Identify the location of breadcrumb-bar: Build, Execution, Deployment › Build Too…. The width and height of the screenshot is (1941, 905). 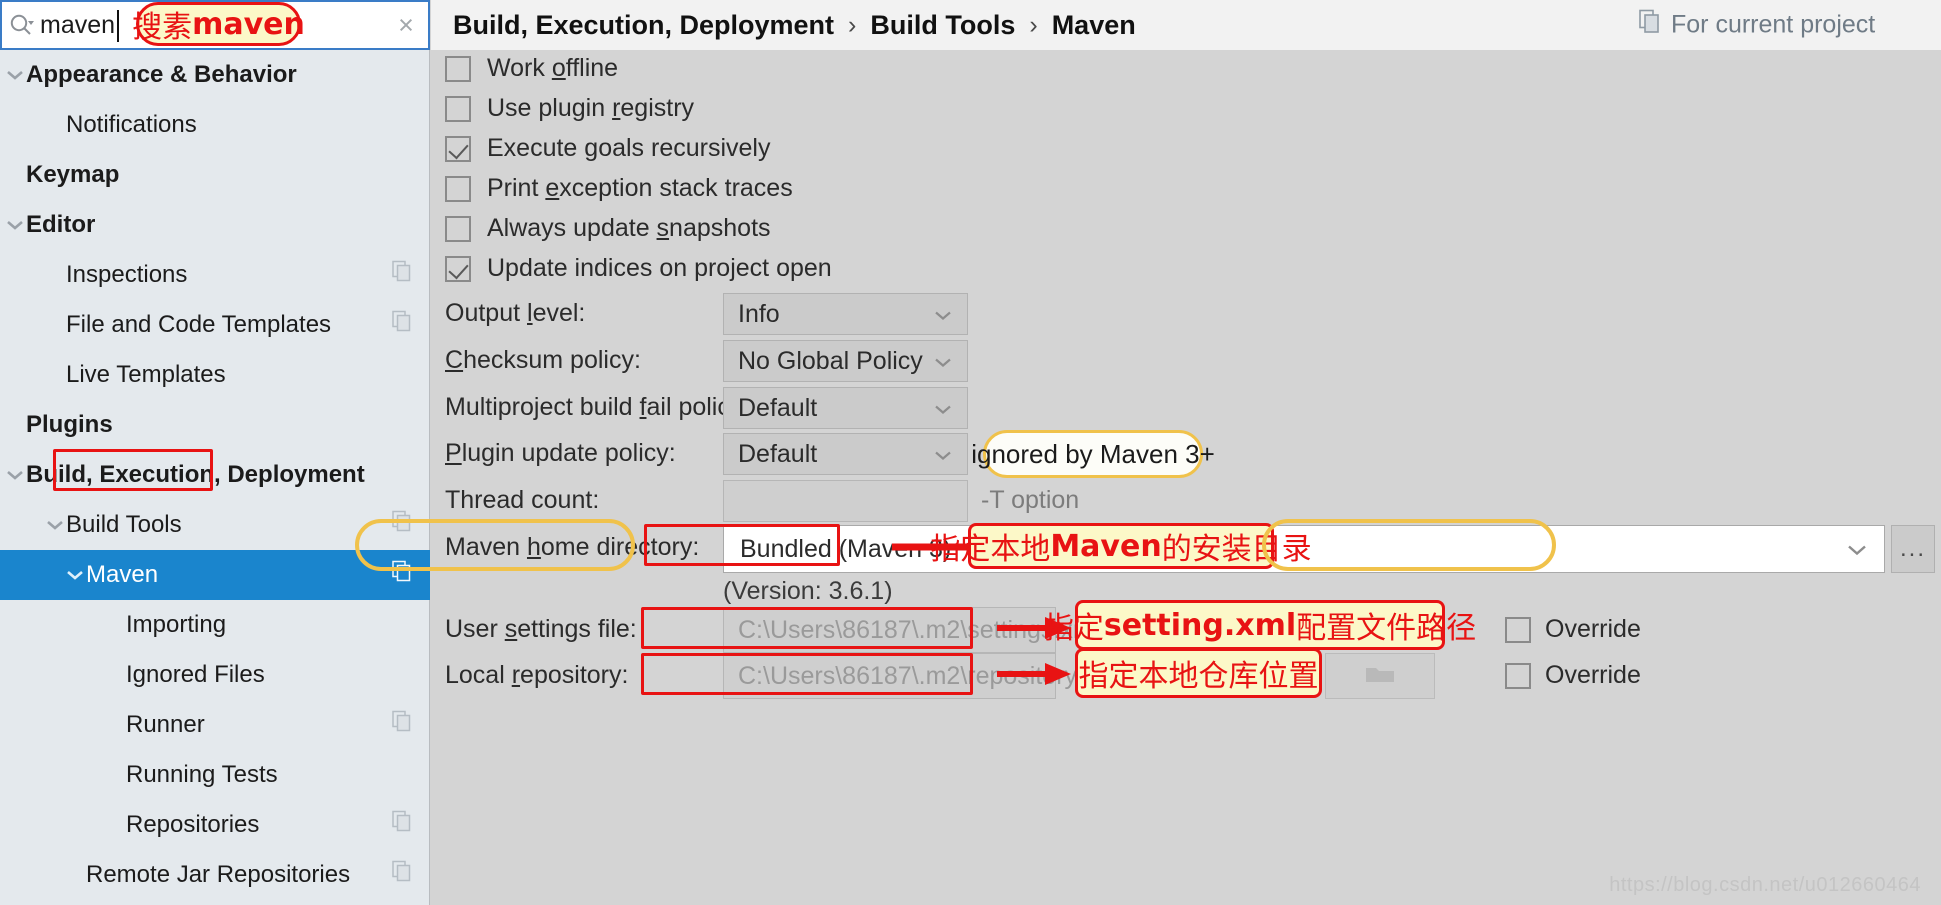
(1186, 25).